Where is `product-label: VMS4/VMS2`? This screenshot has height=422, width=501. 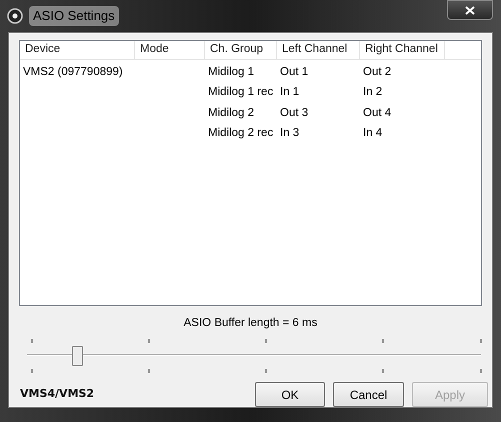
product-label: VMS4/VMS2 is located at coordinates (57, 394).